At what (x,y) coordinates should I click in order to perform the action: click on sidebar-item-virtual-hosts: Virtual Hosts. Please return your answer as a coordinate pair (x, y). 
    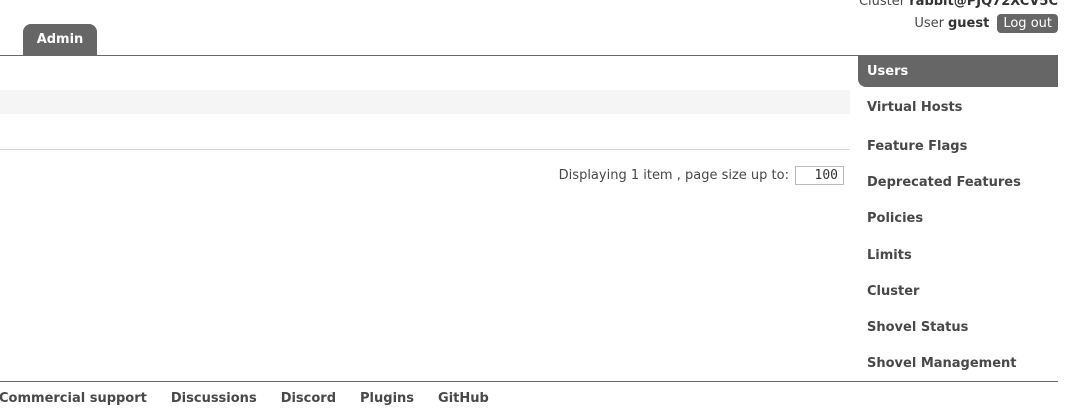
    Looking at the image, I should click on (958, 107).